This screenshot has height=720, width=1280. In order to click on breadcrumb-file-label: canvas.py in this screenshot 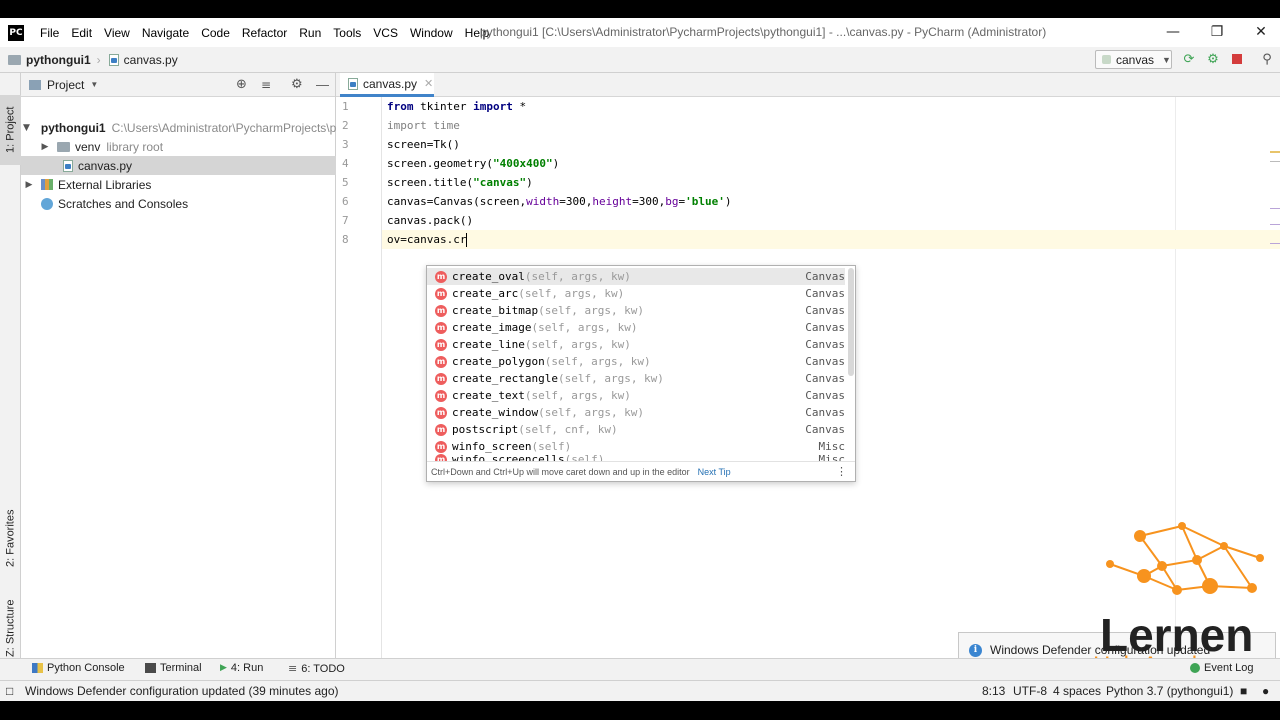, I will do `click(150, 59)`.